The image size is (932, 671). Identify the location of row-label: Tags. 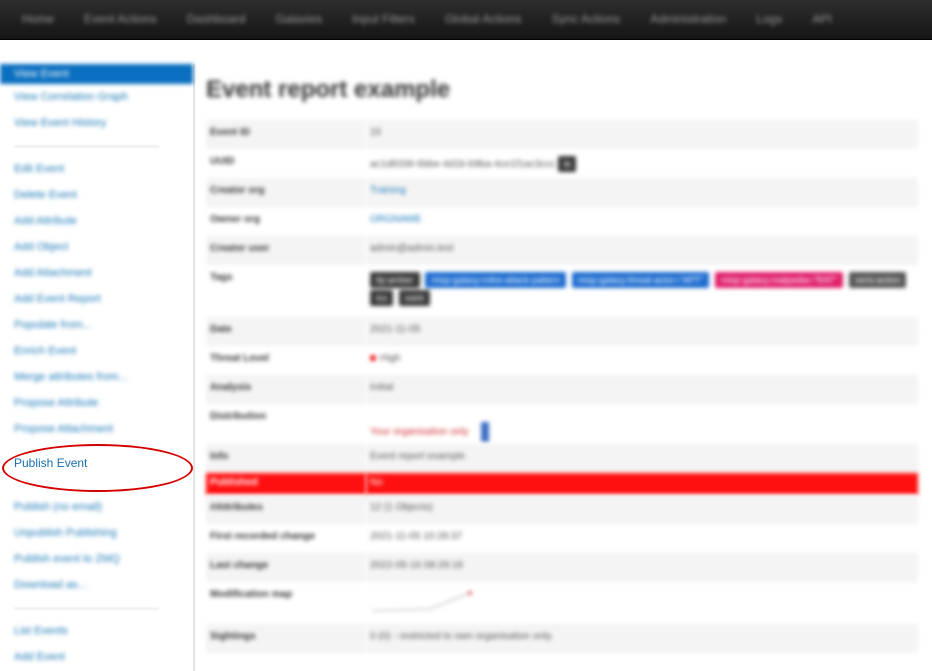
(221, 277).